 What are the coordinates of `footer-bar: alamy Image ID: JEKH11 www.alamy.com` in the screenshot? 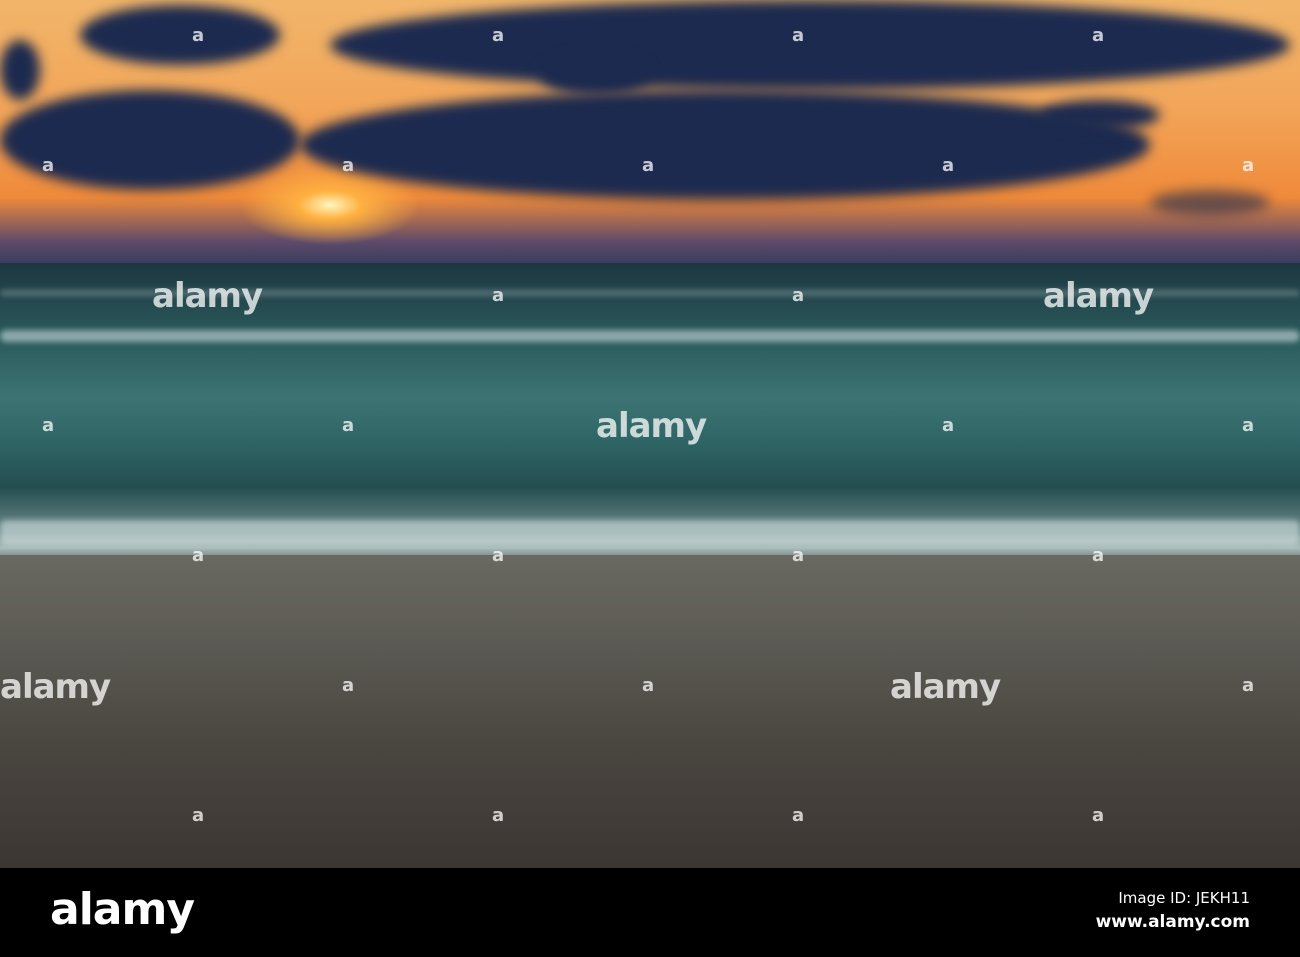 It's located at (650, 912).